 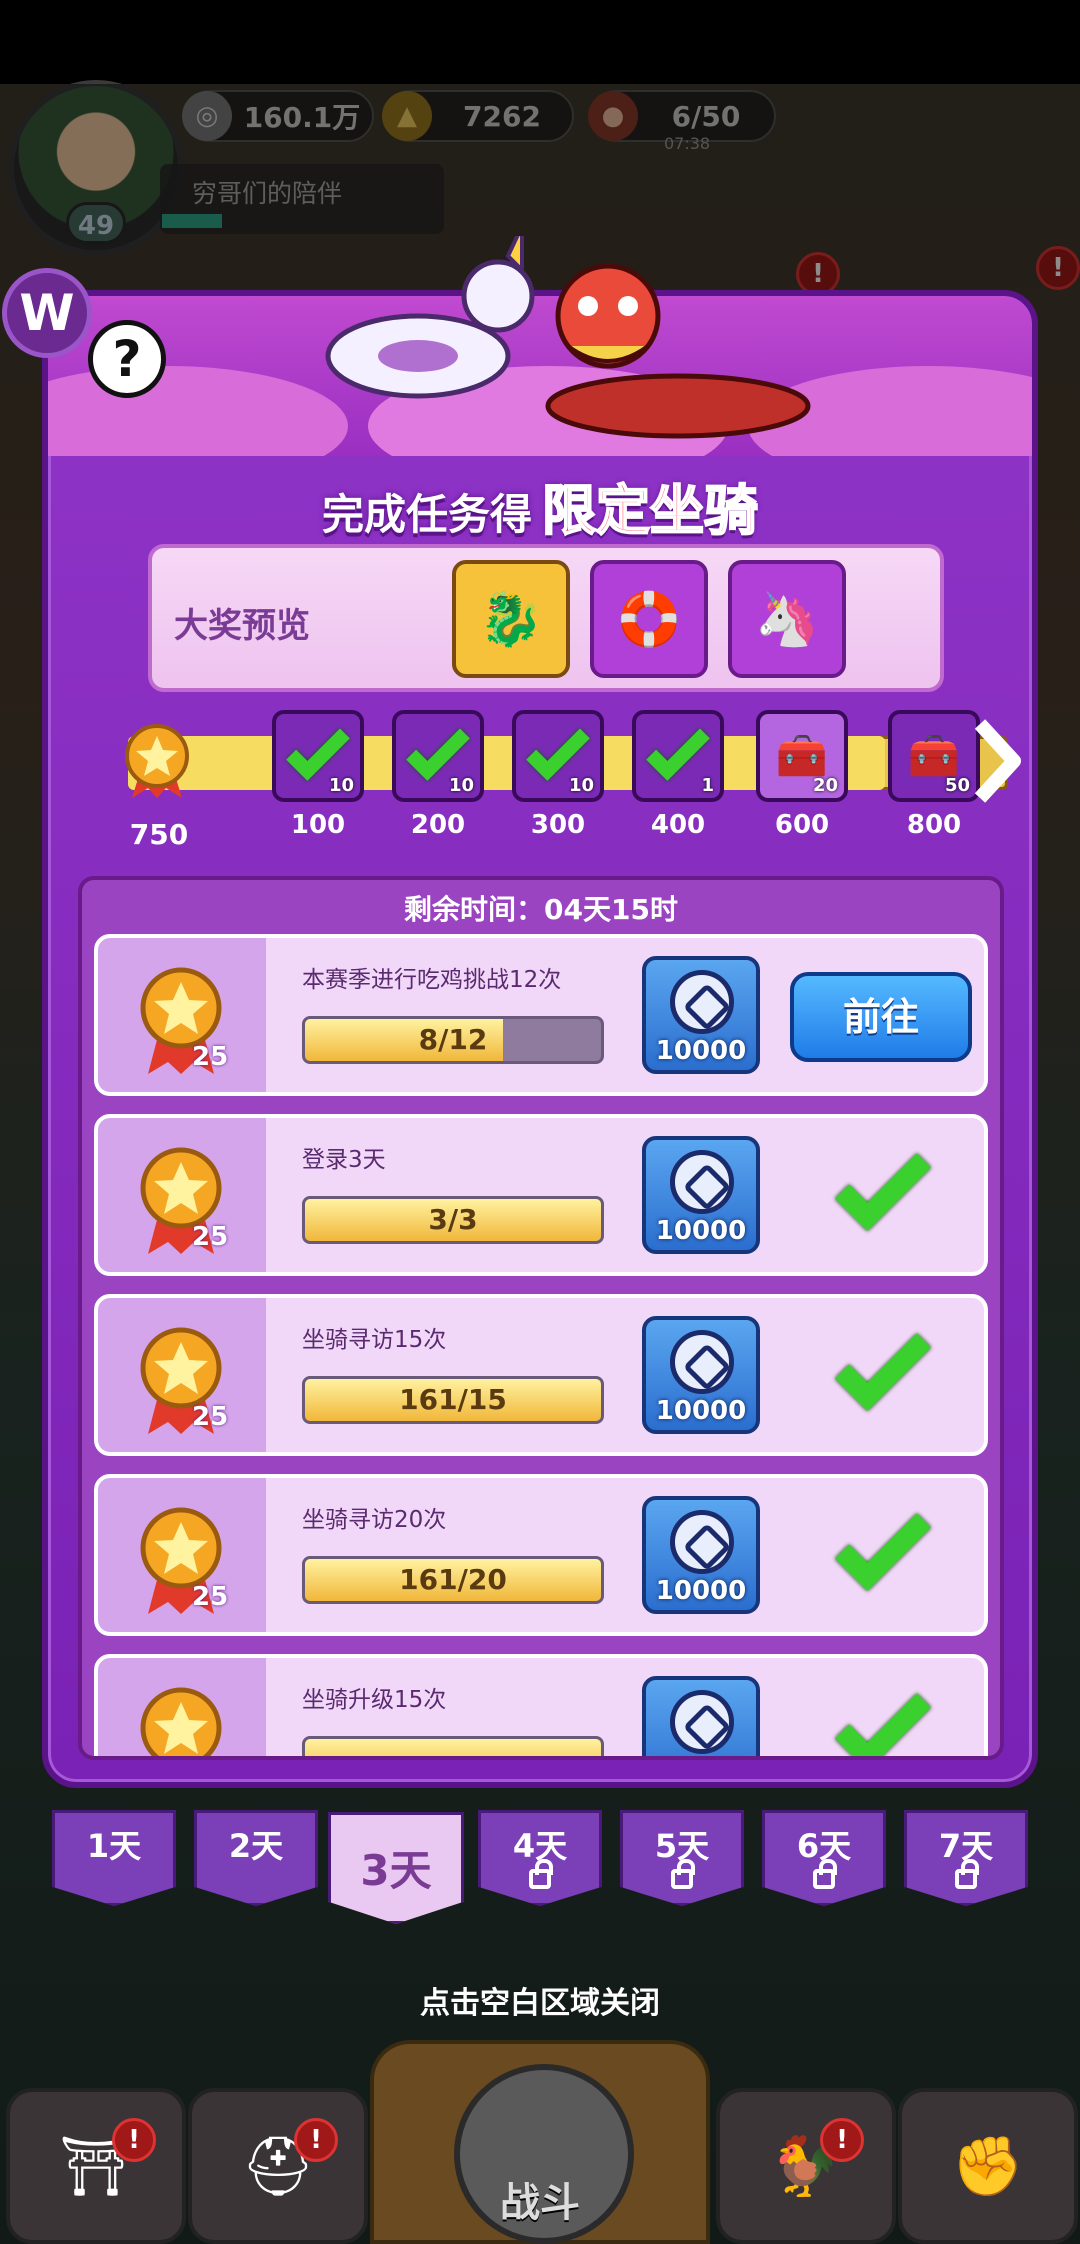 I want to click on task-name: 坐骑寻访20次, so click(x=374, y=1520).